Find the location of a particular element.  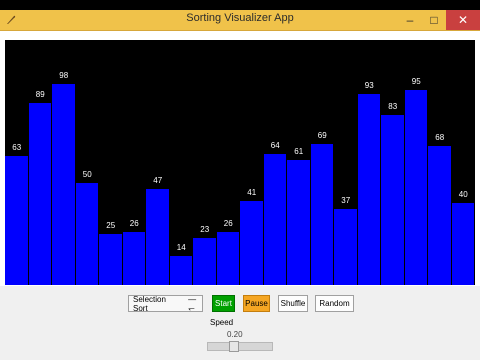

bar-label: 47 is located at coordinates (158, 180).